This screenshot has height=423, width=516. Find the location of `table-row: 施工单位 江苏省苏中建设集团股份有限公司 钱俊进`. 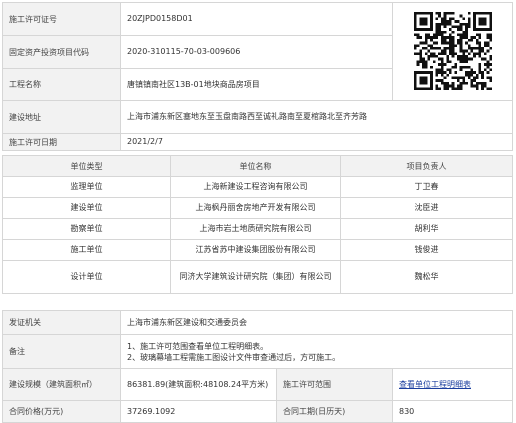

table-row: 施工单位 江苏省苏中建设集团股份有限公司 钱俊进 is located at coordinates (257, 250).